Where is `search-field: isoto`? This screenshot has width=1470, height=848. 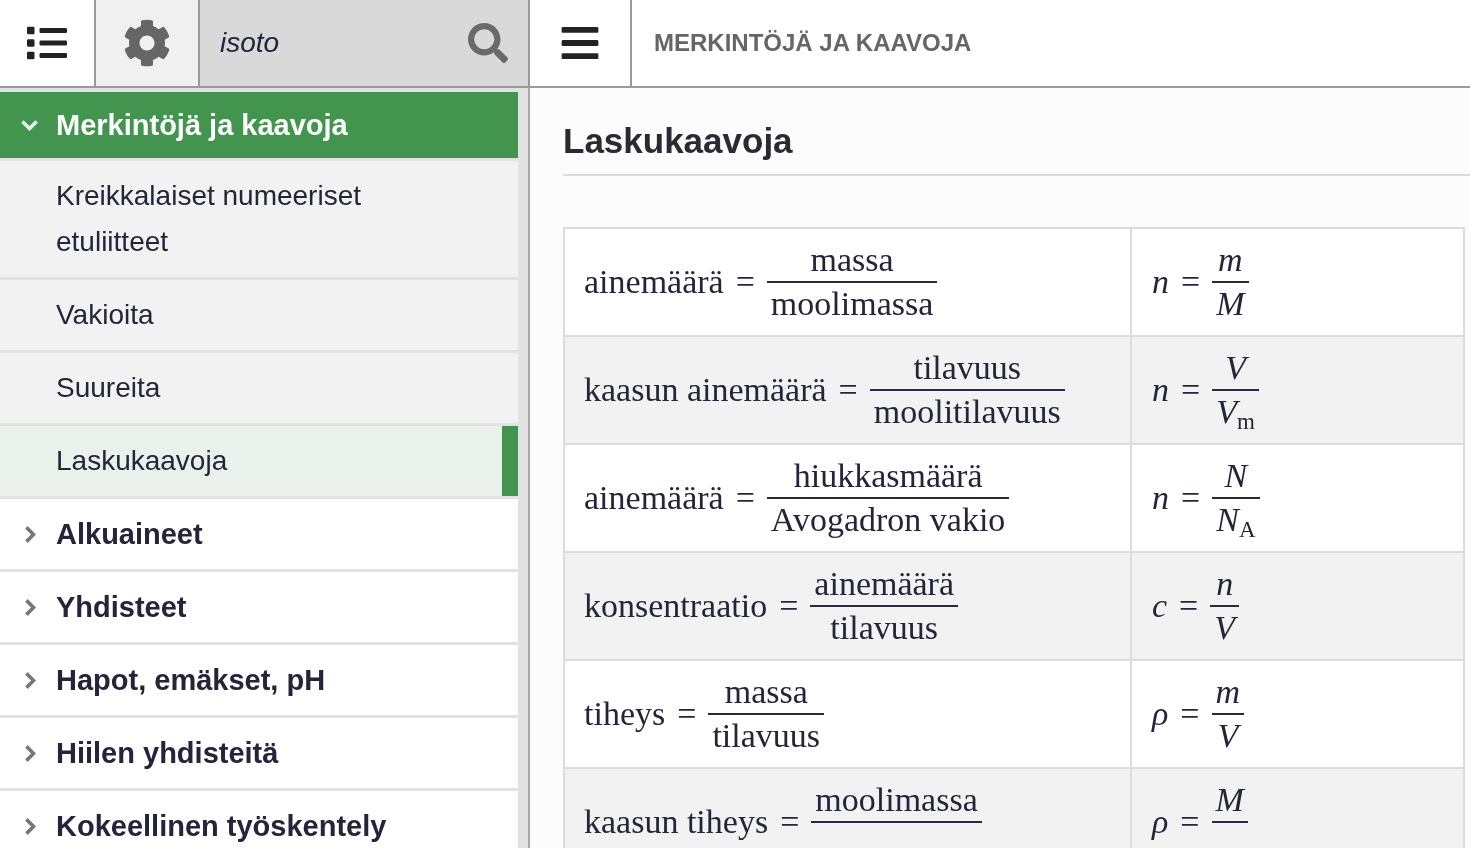 search-field: isoto is located at coordinates (365, 43).